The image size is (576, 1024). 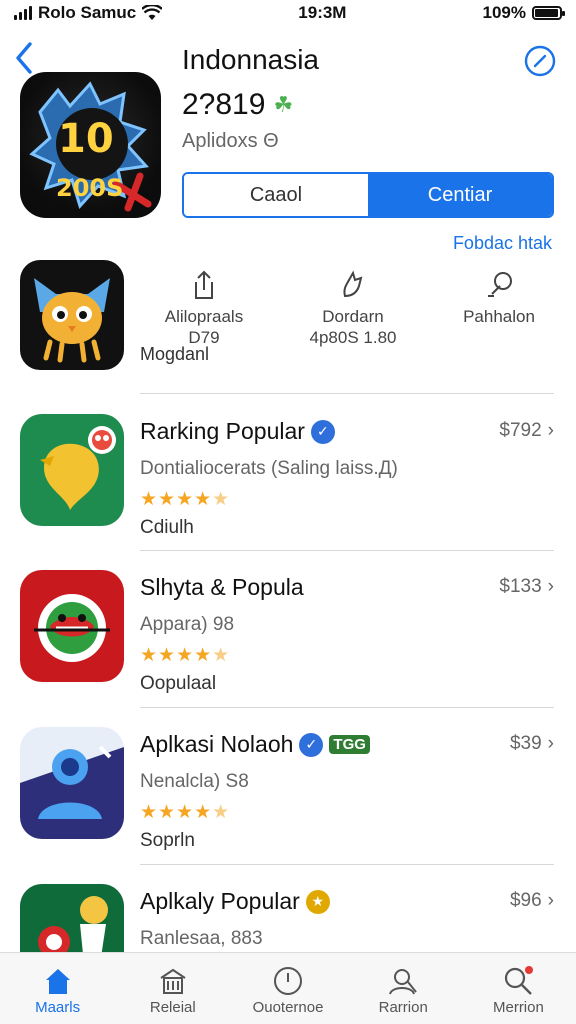 I want to click on price-label: $96 ›, so click(x=532, y=901).